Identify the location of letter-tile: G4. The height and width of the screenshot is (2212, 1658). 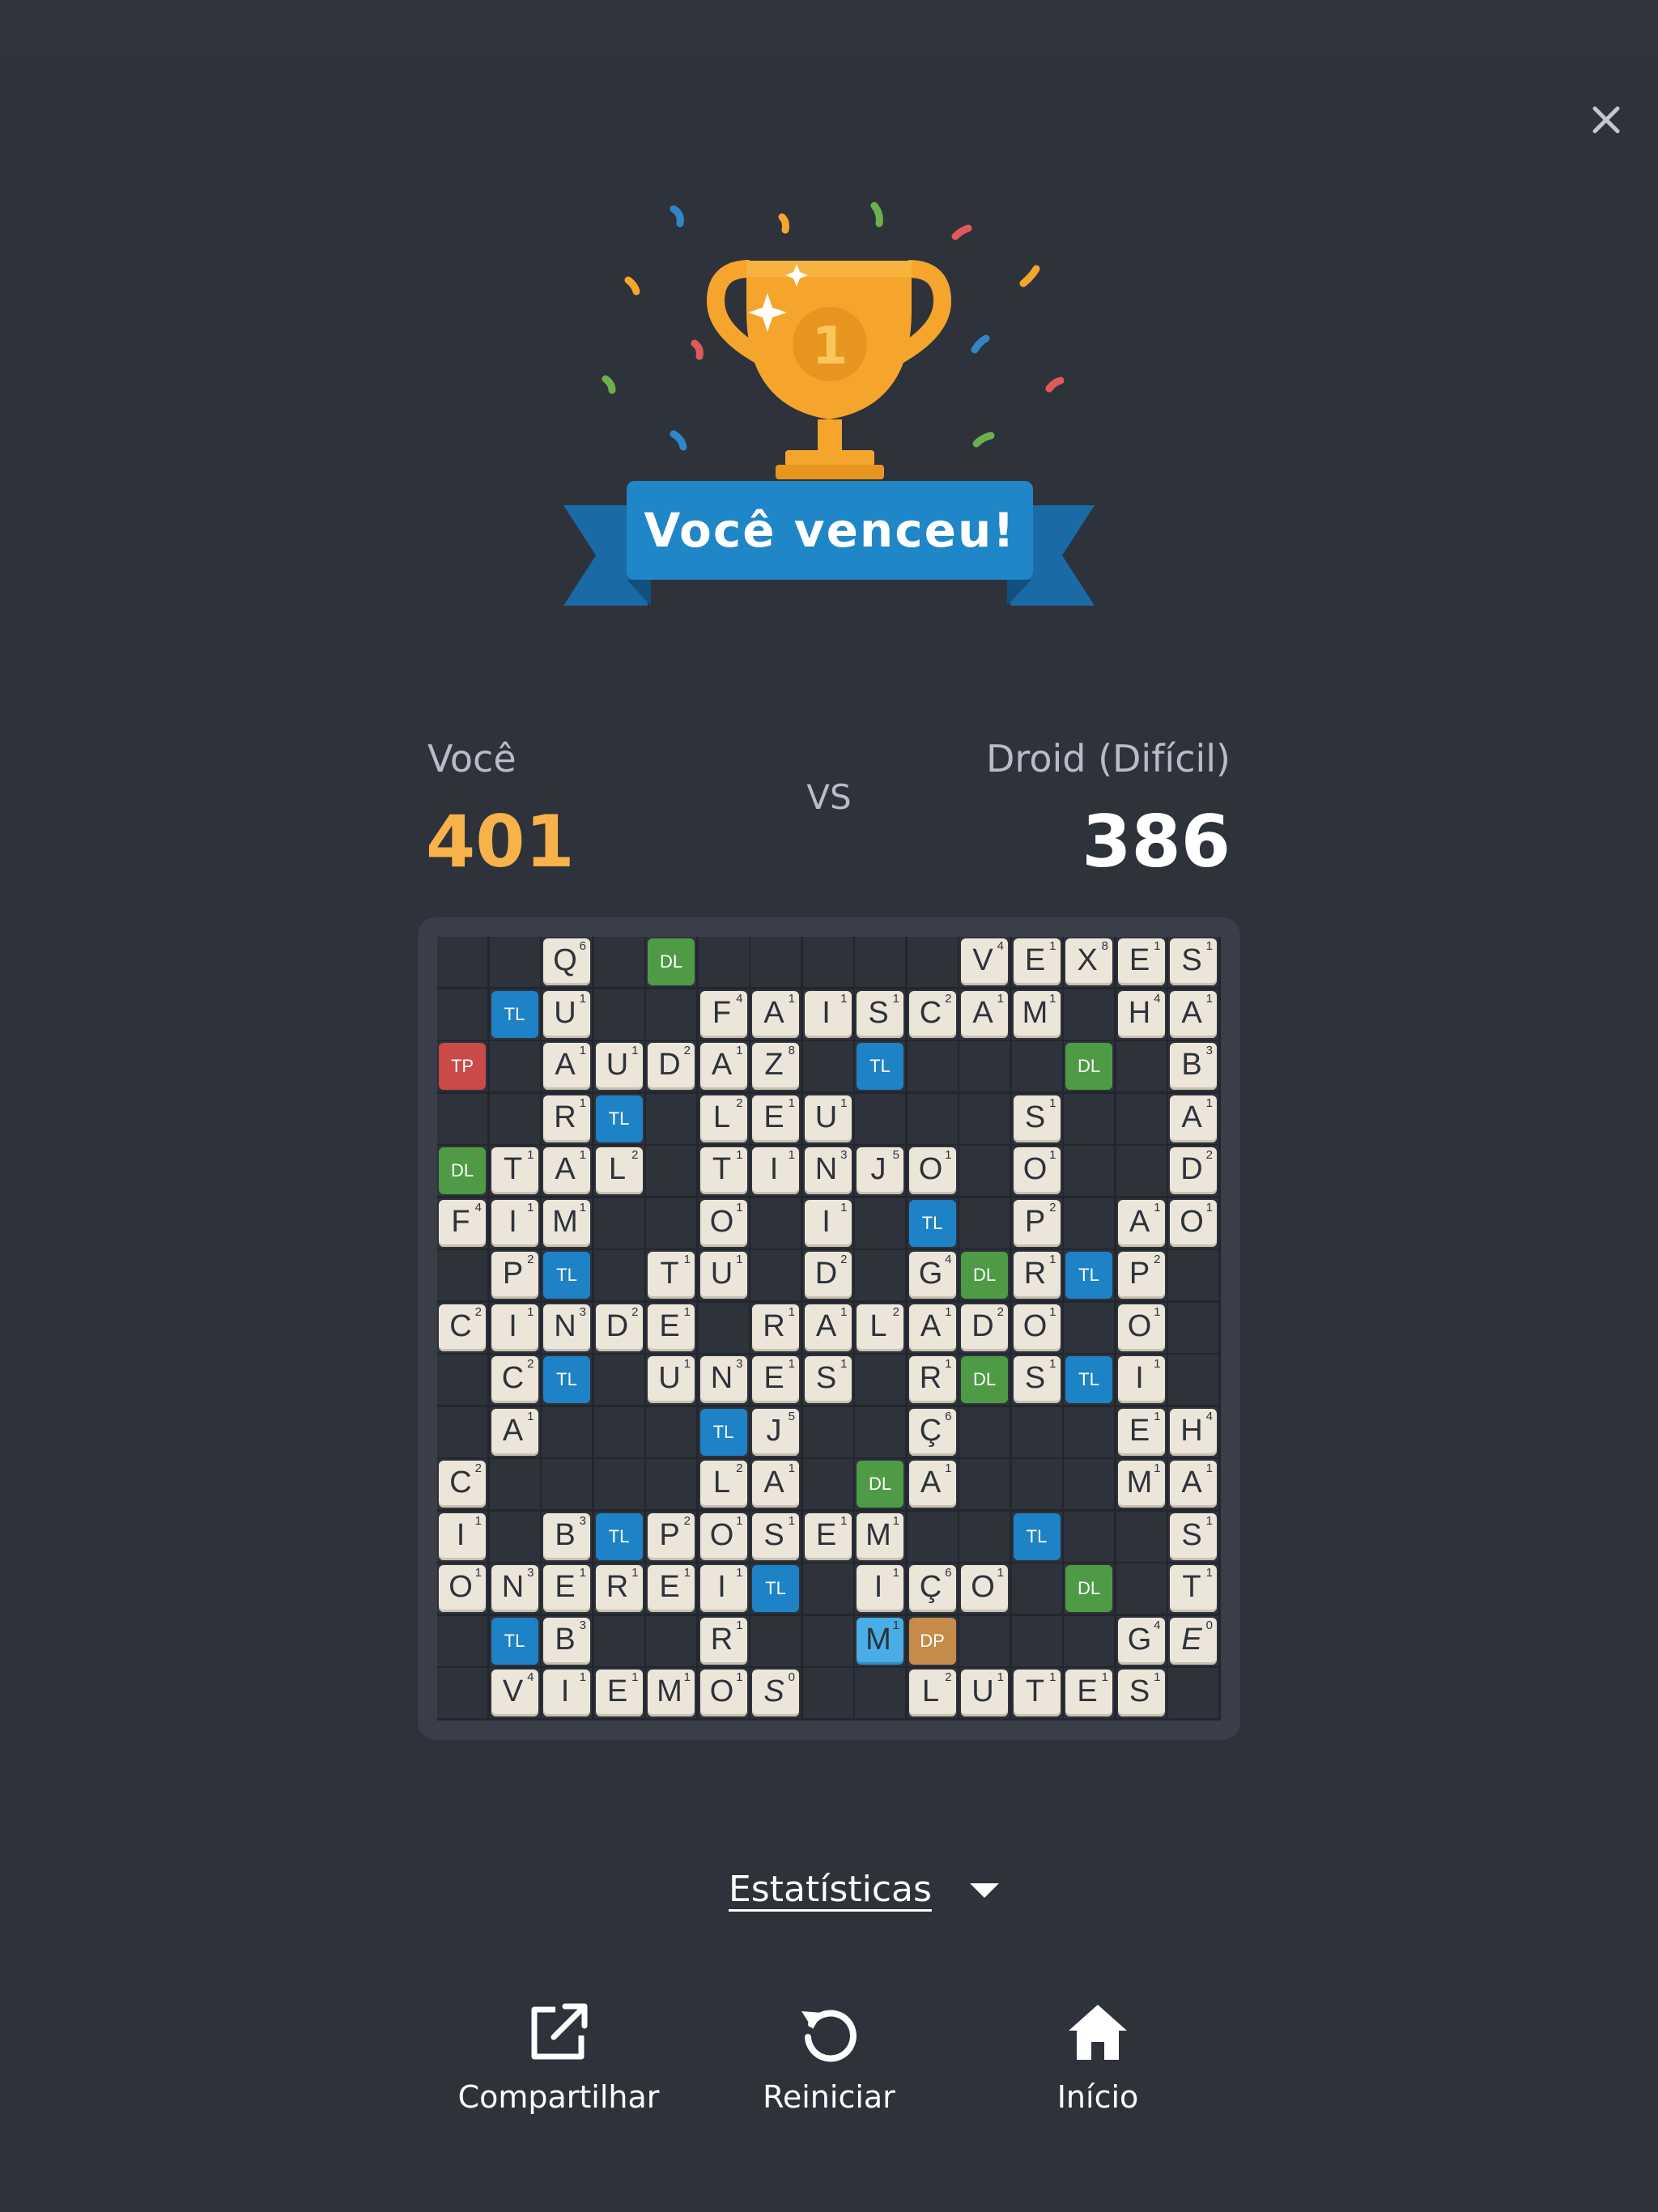
(932, 1276).